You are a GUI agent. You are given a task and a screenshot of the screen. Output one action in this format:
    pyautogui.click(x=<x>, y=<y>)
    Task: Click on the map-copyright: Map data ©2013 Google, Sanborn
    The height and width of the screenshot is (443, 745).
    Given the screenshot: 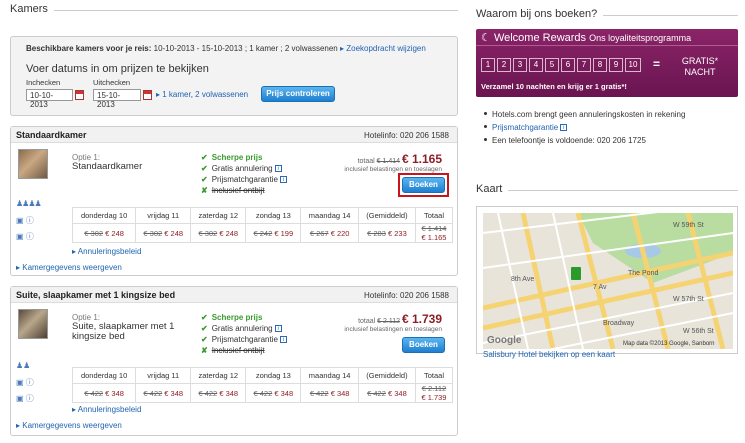 What is the action you would take?
    pyautogui.click(x=669, y=343)
    